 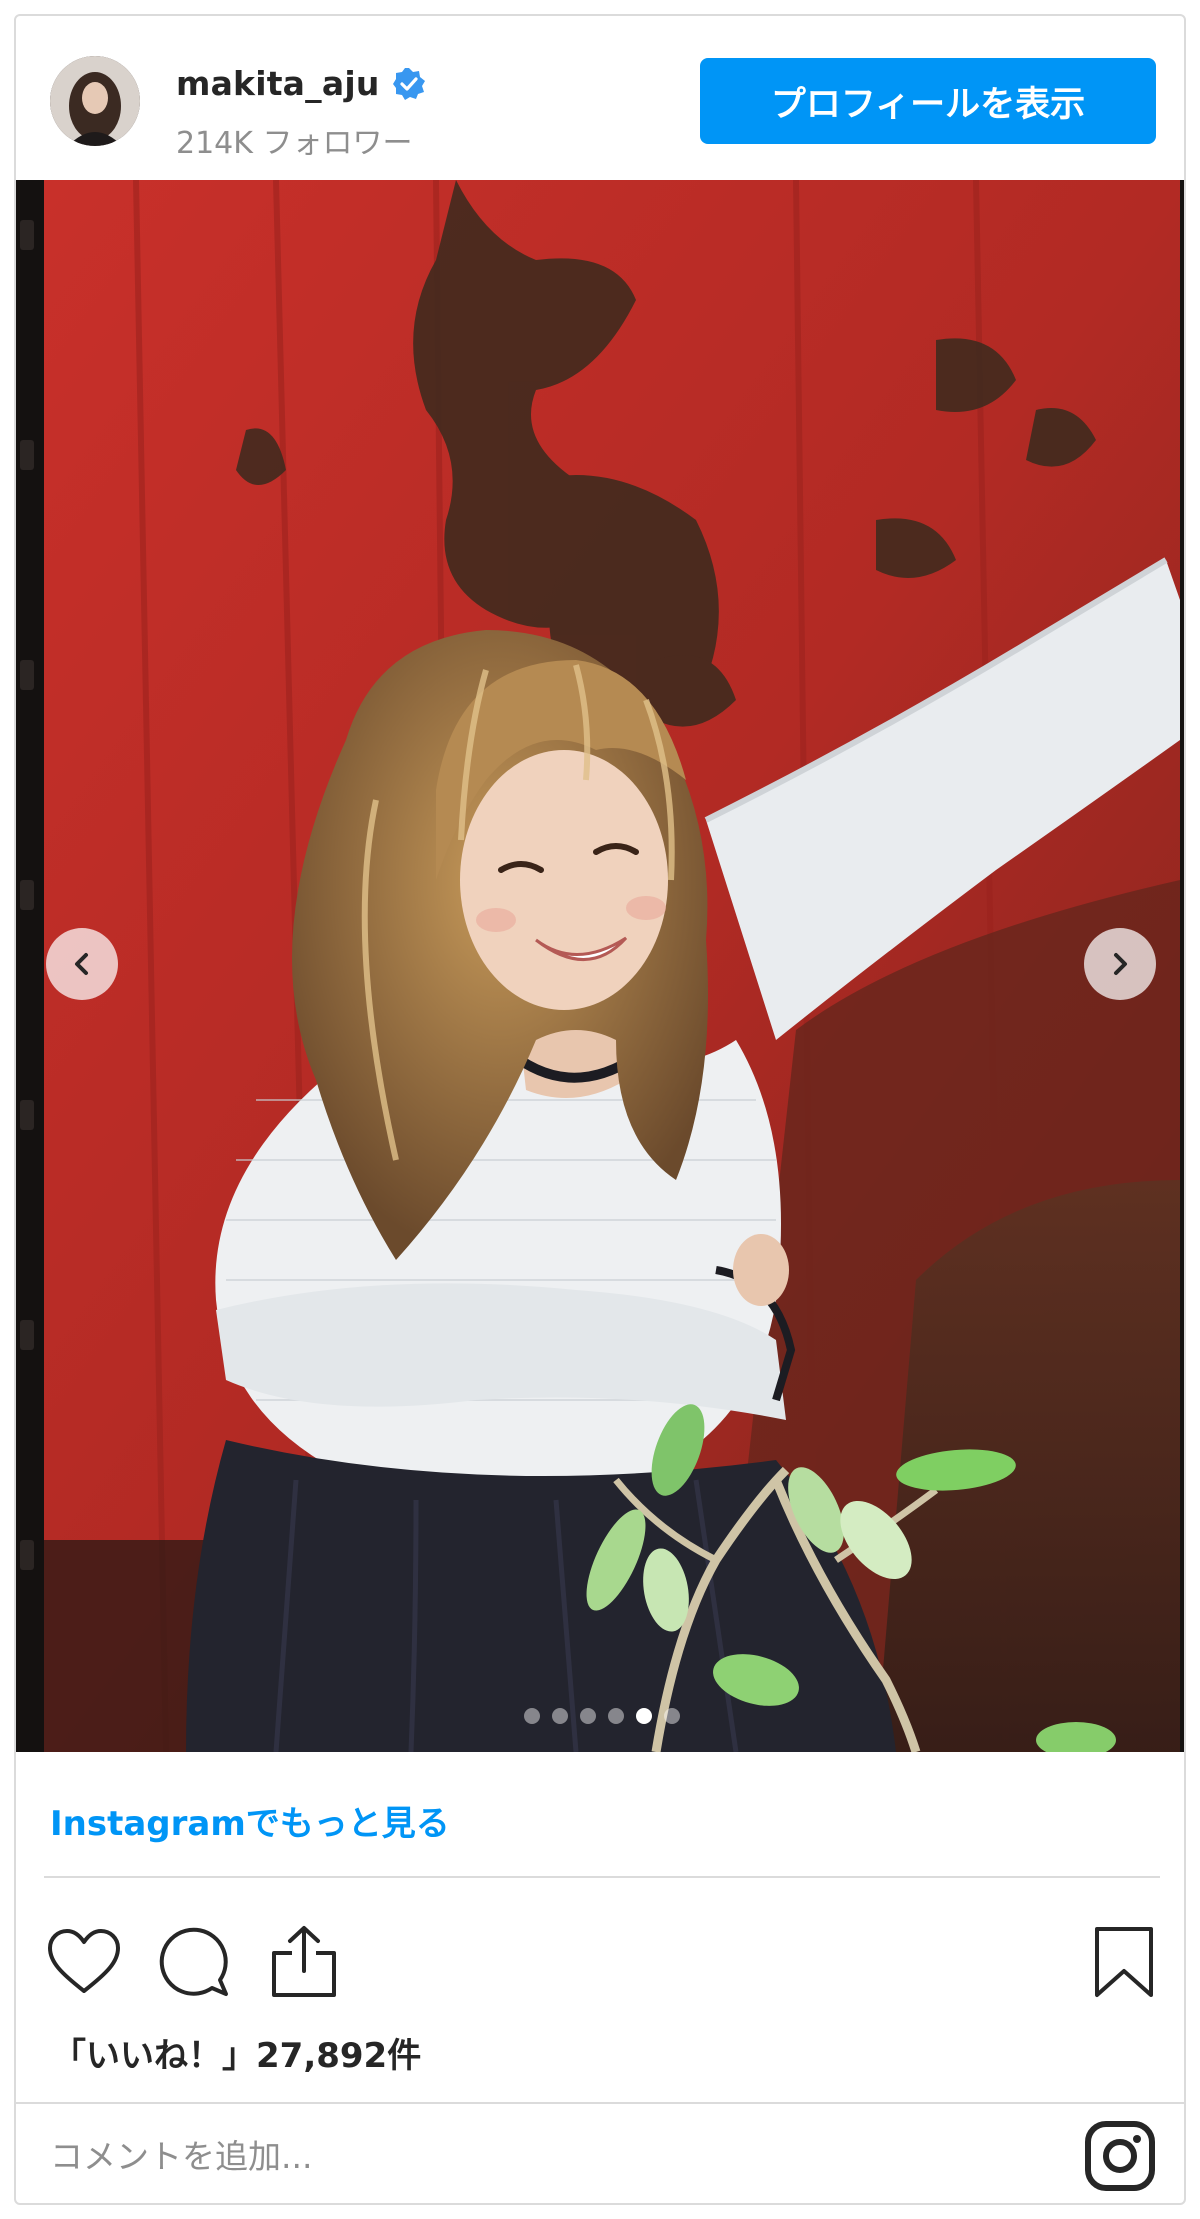 I want to click on action-bar, so click(x=600, y=1958).